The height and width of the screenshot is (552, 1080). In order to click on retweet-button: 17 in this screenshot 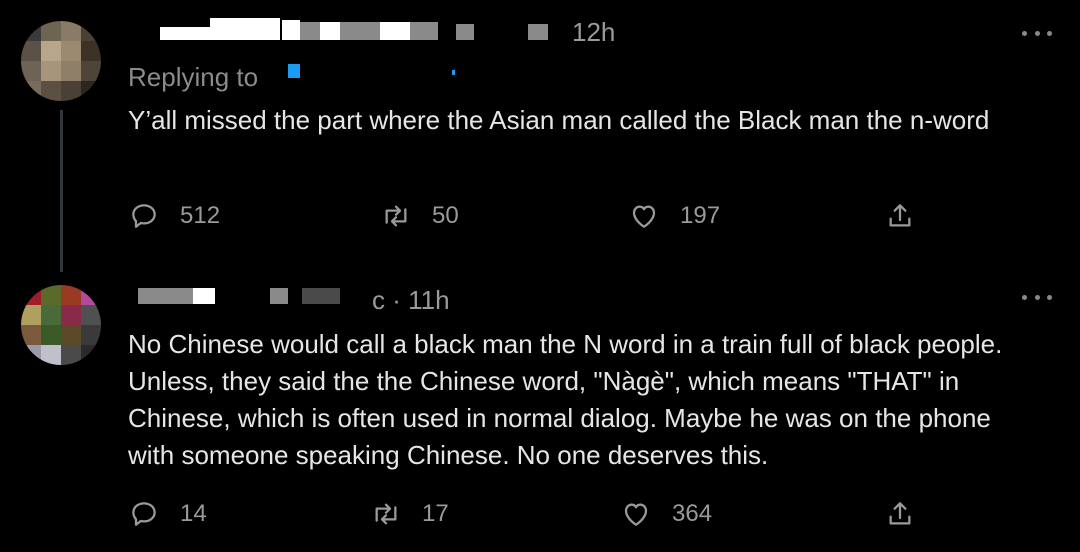, I will do `click(409, 514)`.